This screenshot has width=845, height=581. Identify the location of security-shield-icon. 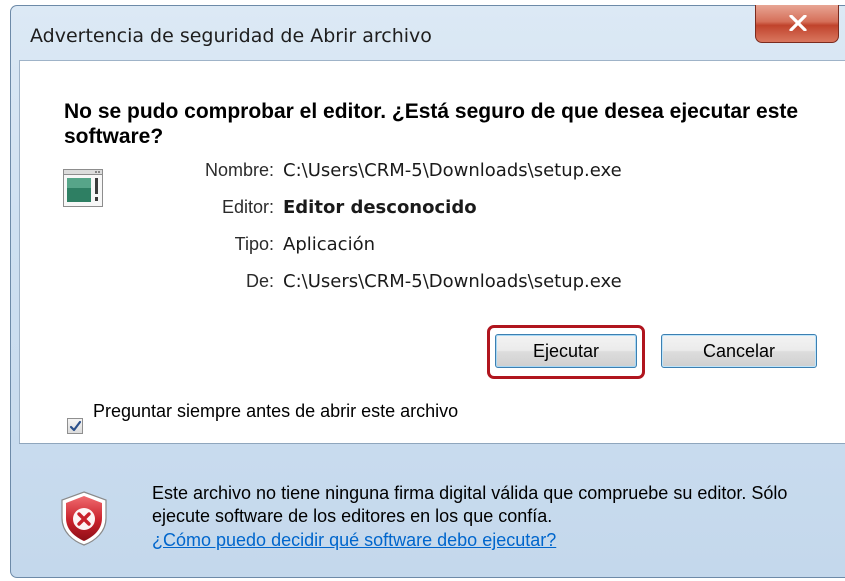
(84, 518).